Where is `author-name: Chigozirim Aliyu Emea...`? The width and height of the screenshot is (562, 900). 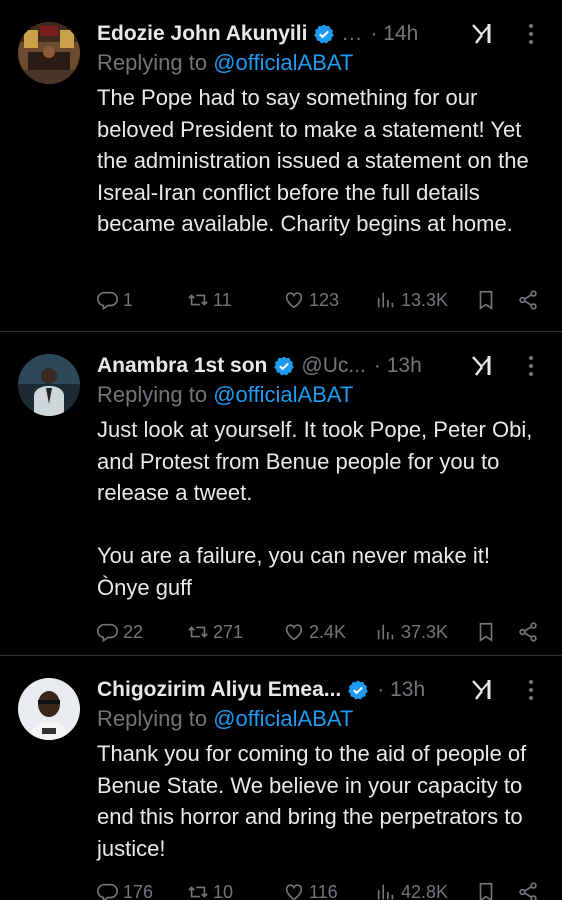
author-name: Chigozirim Aliyu Emea... is located at coordinates (219, 690).